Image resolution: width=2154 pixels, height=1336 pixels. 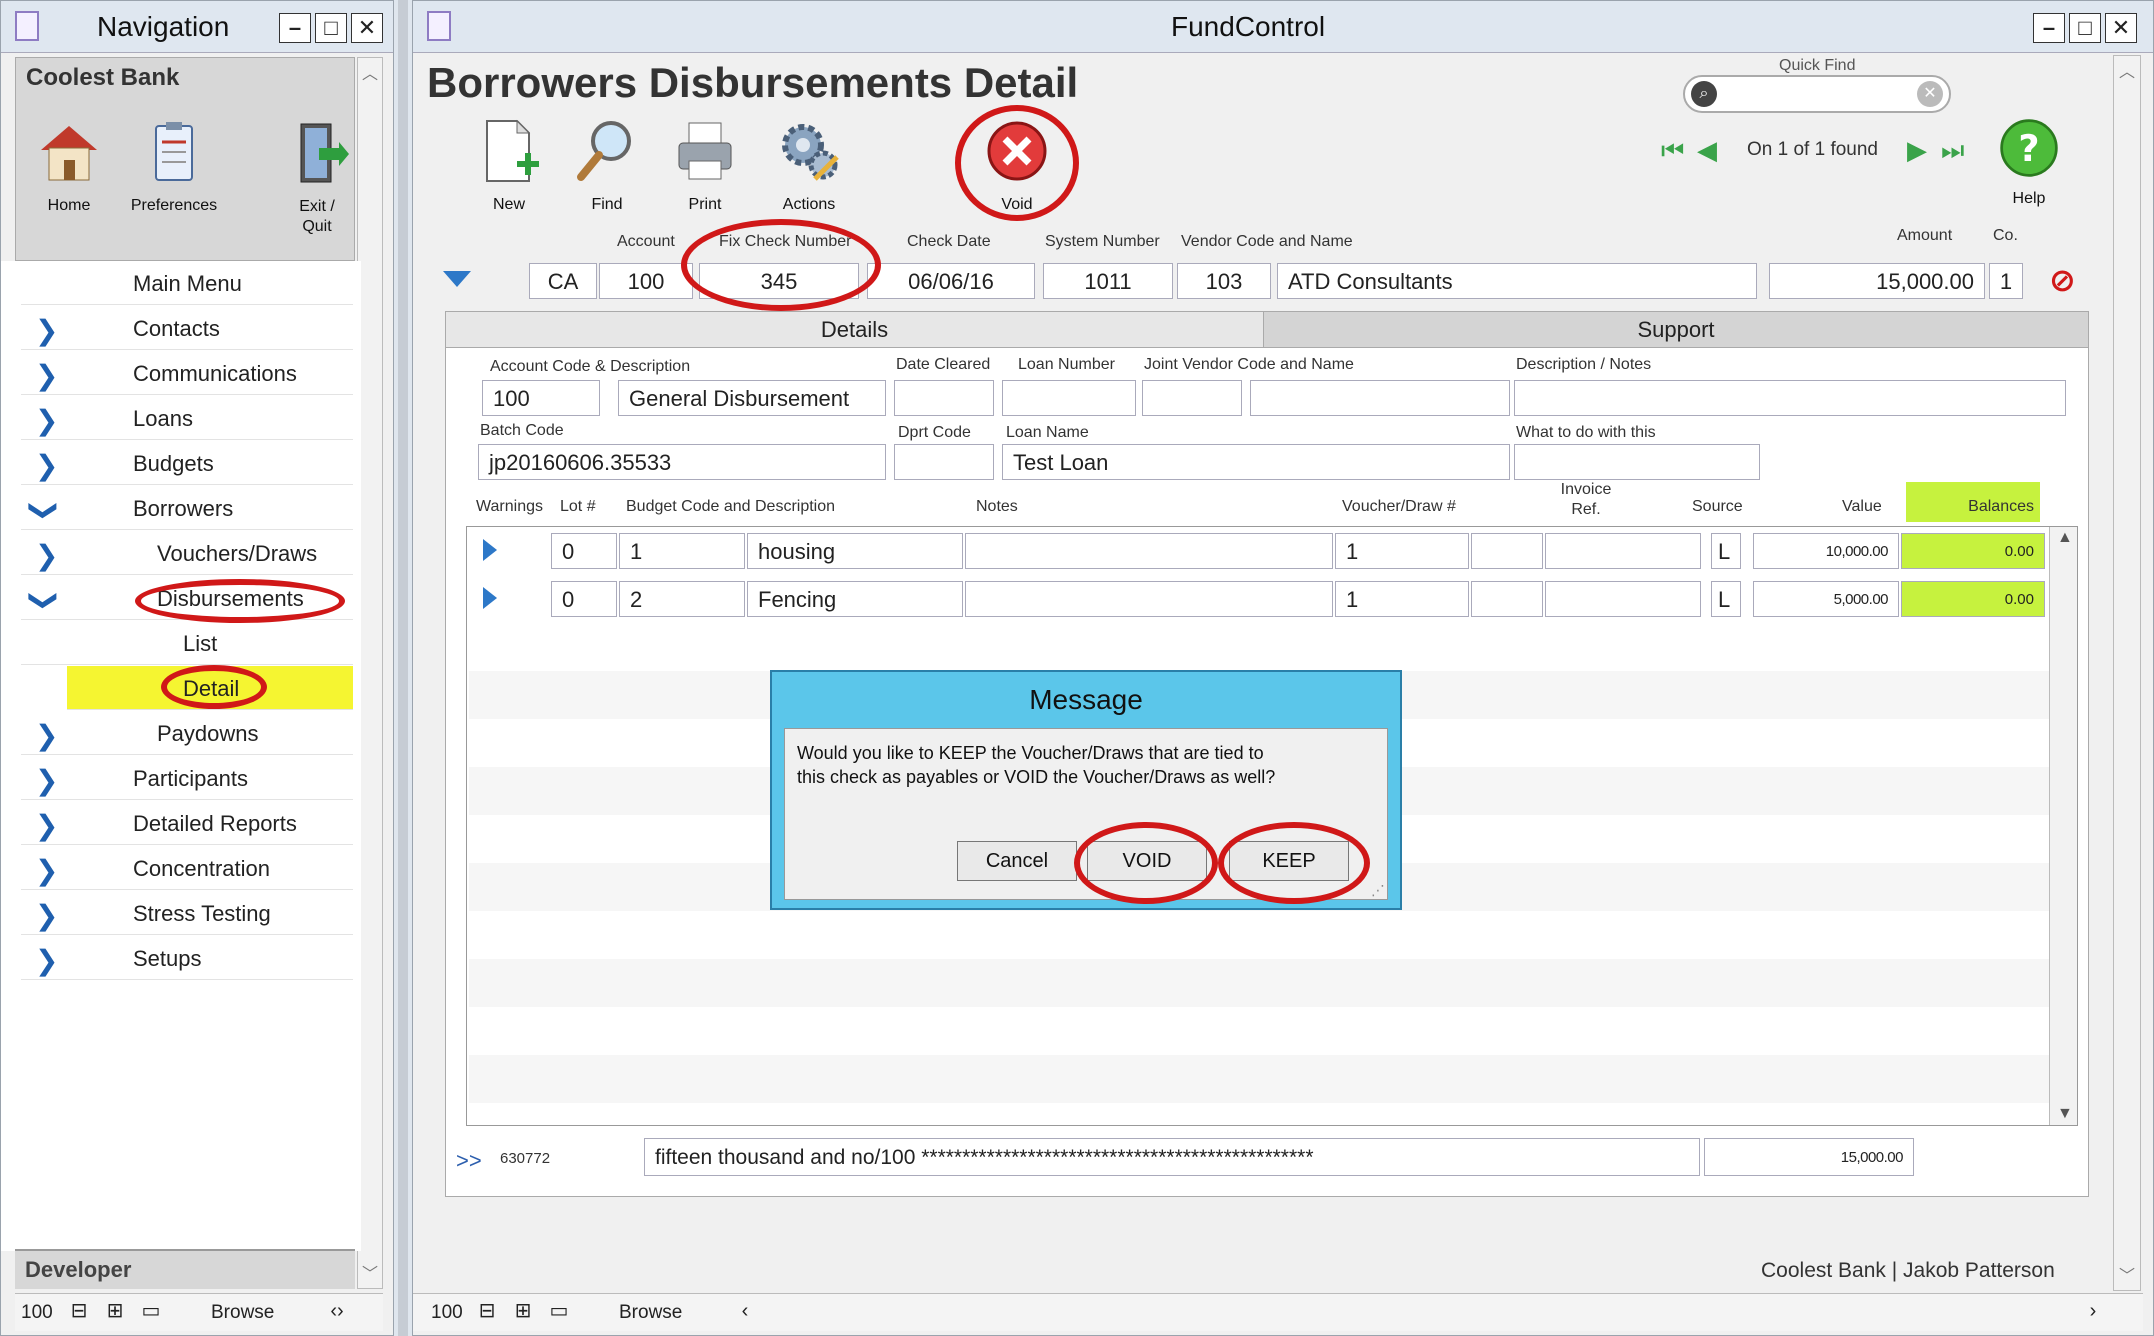 I want to click on new-button: New, so click(x=509, y=165).